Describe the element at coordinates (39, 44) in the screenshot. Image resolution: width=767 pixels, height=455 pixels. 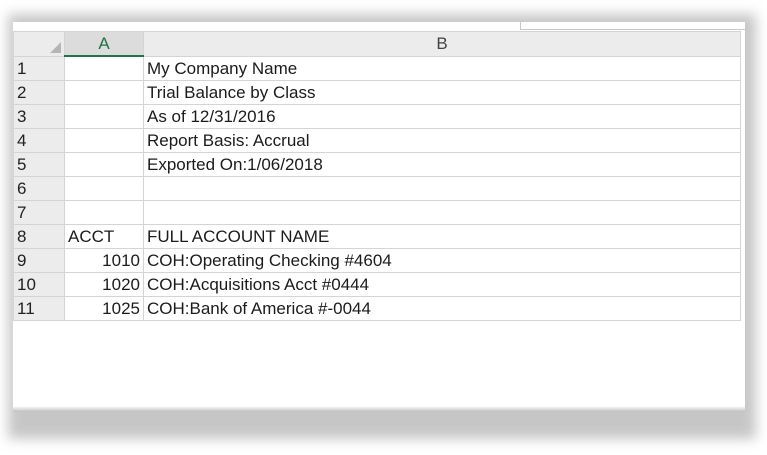
I see `select-all-button` at that location.